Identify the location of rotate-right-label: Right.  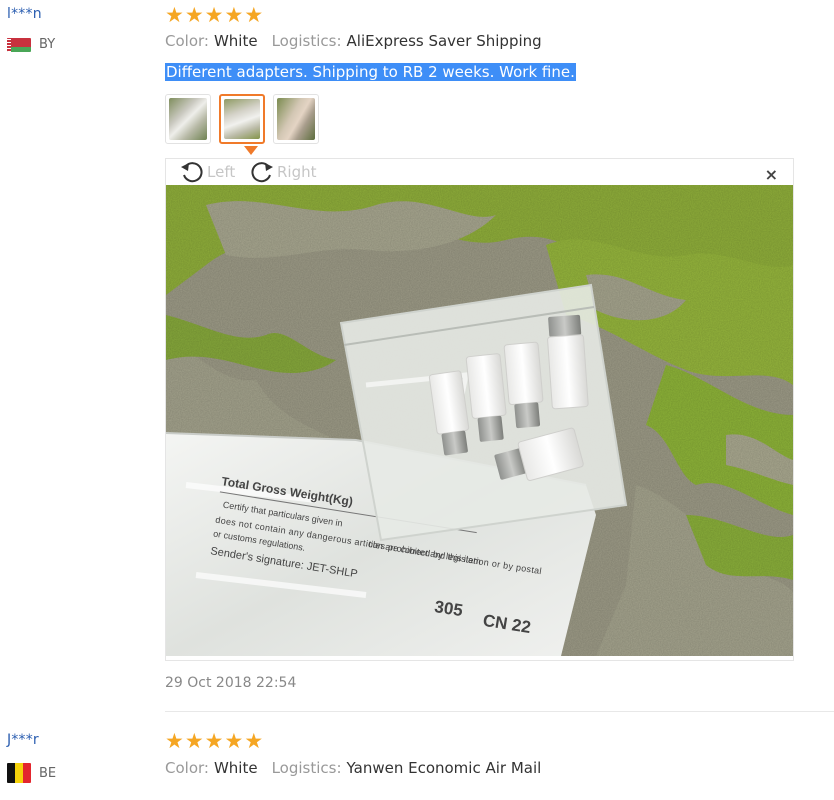
(297, 172).